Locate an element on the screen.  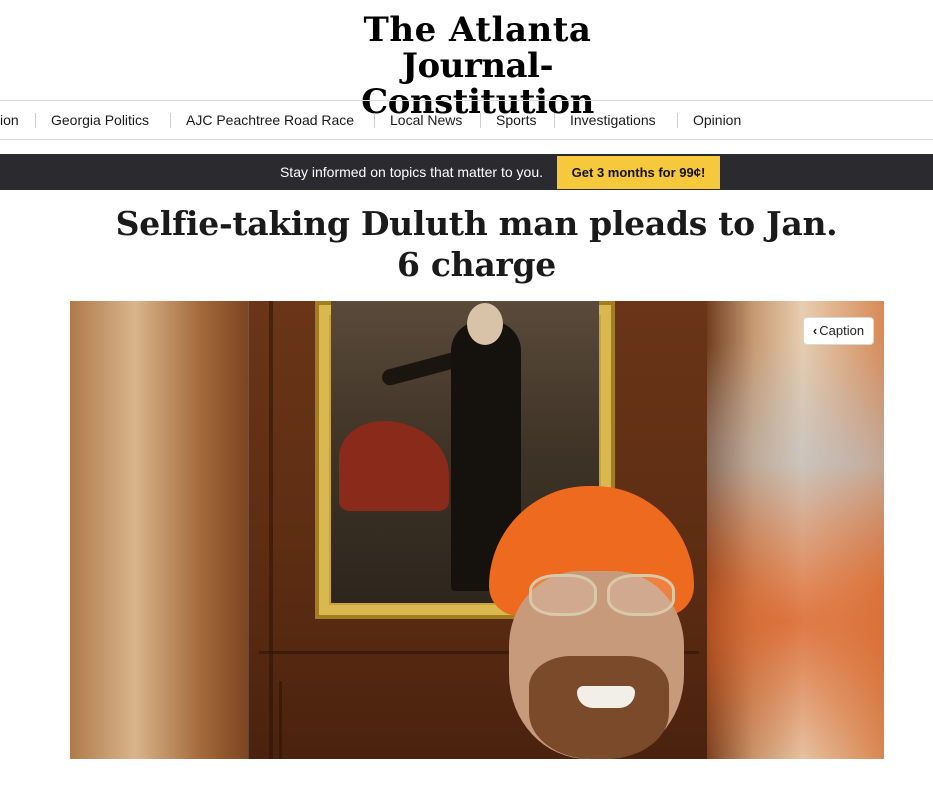
wall-panel-molding is located at coordinates (280, 720).